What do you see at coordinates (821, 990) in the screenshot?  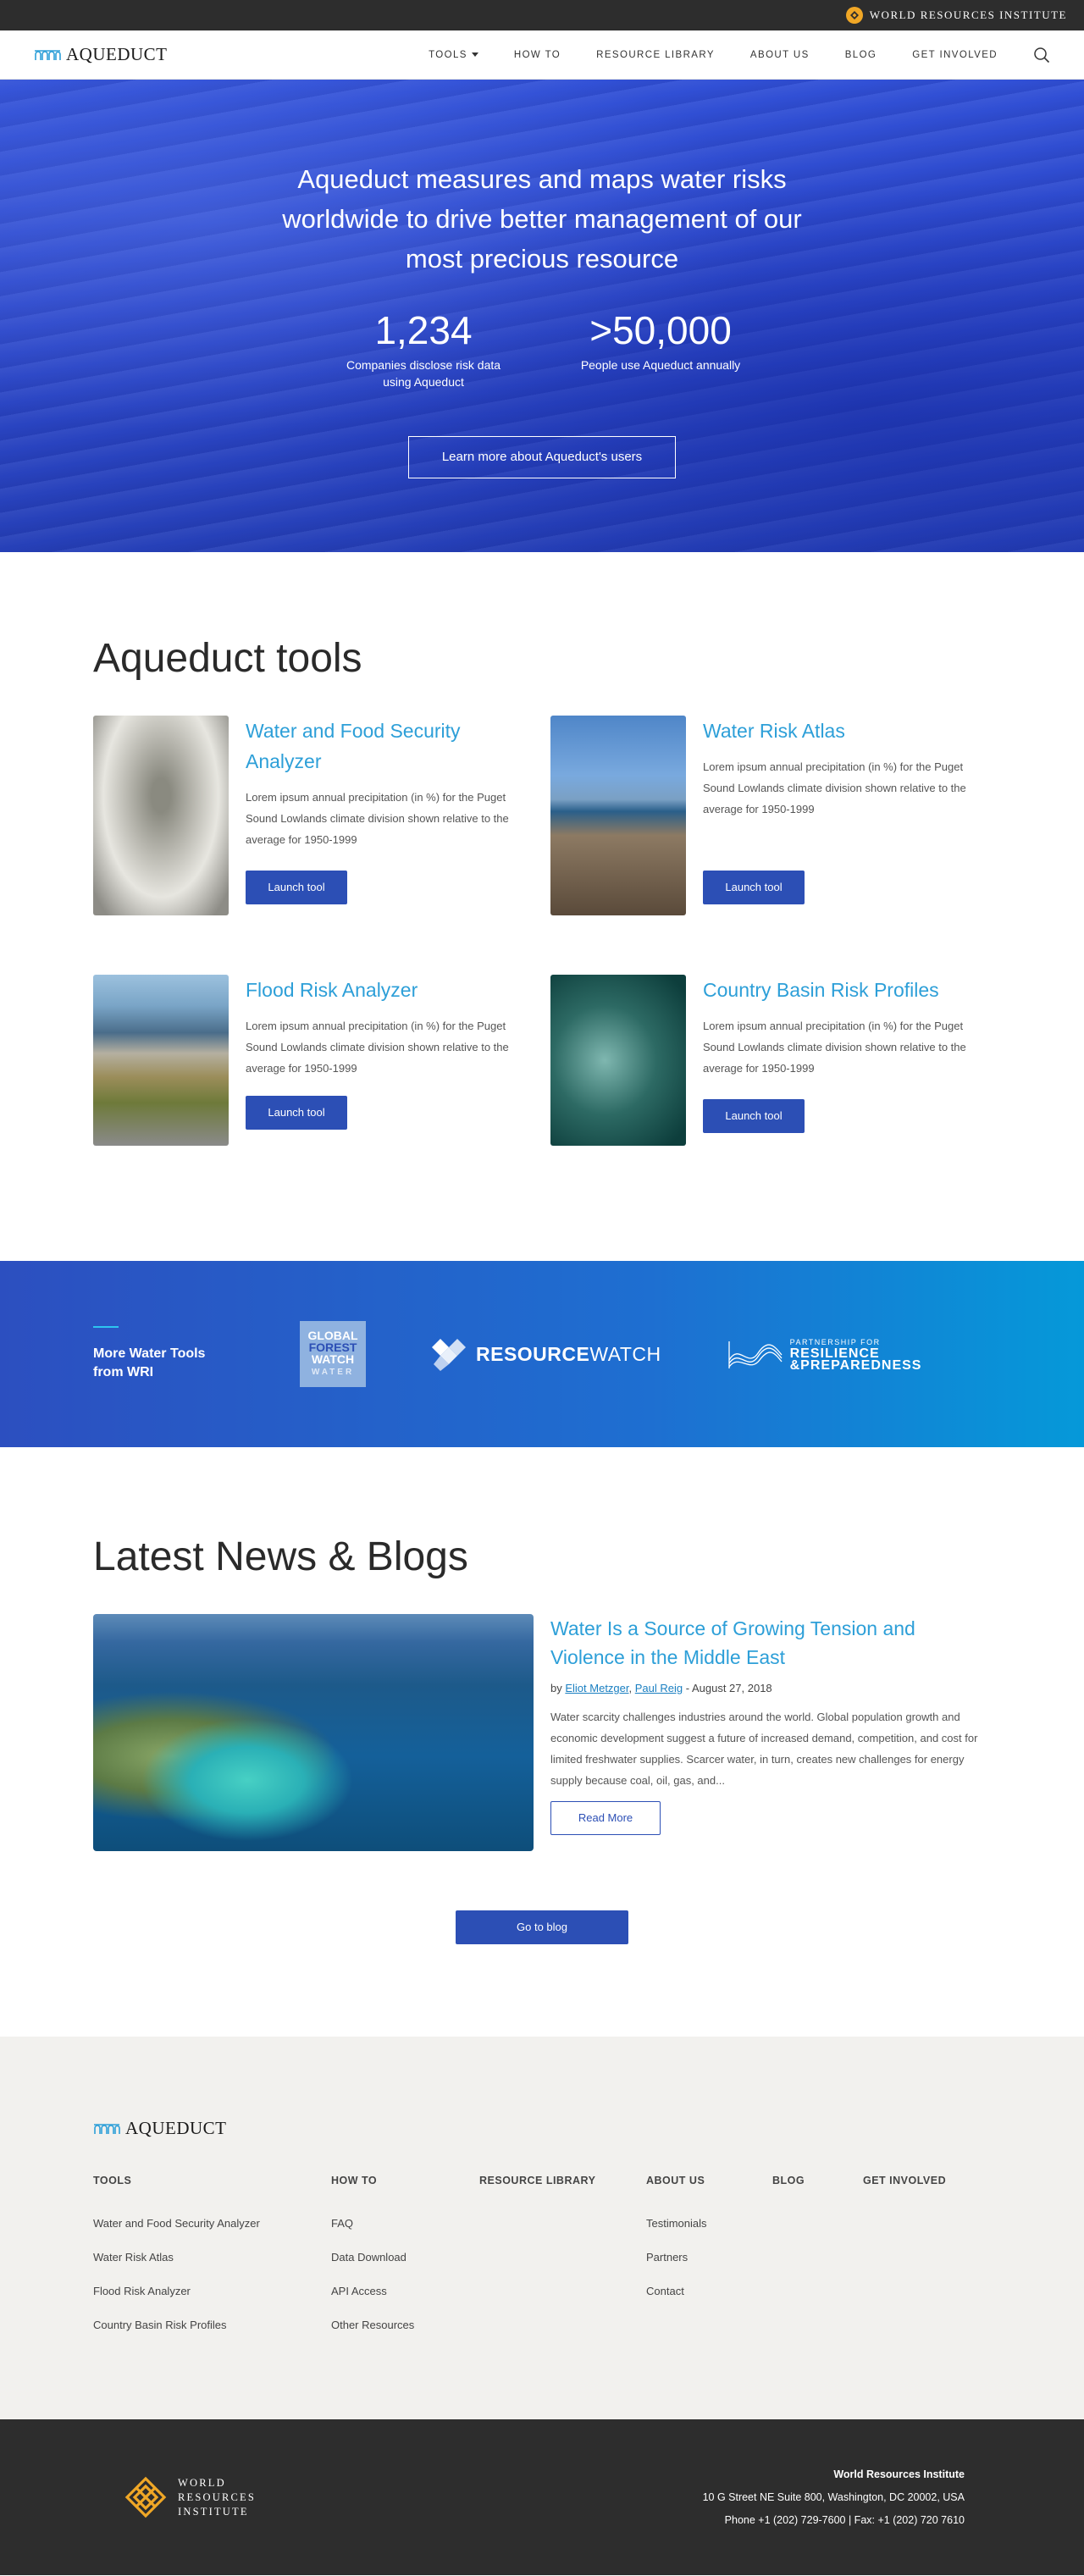 I see `tool-title: Country Basin Risk Profiles` at bounding box center [821, 990].